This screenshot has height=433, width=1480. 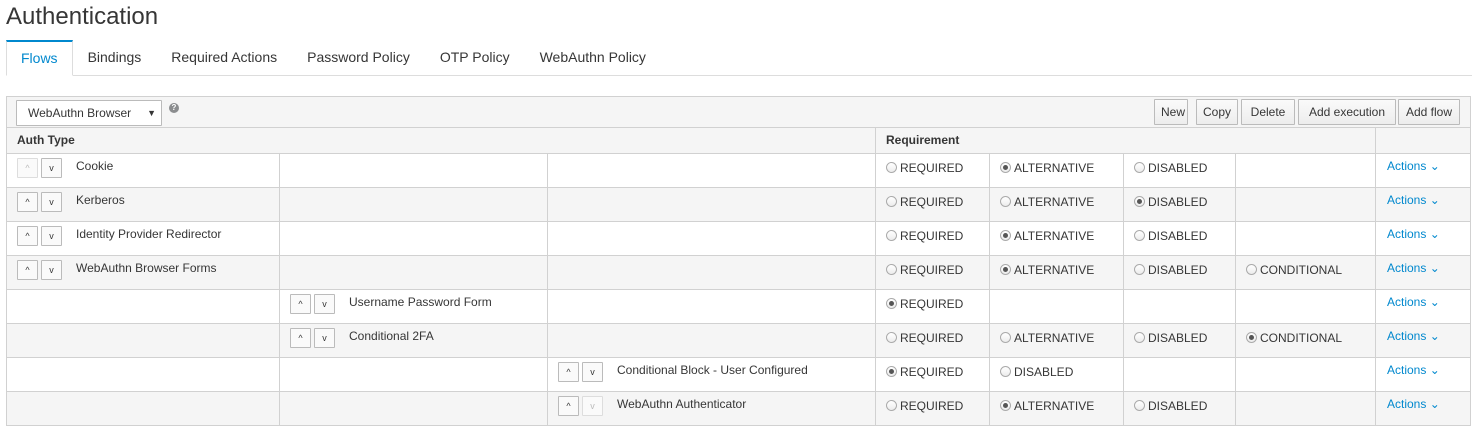 I want to click on tab-flows: Flows, so click(x=39, y=58).